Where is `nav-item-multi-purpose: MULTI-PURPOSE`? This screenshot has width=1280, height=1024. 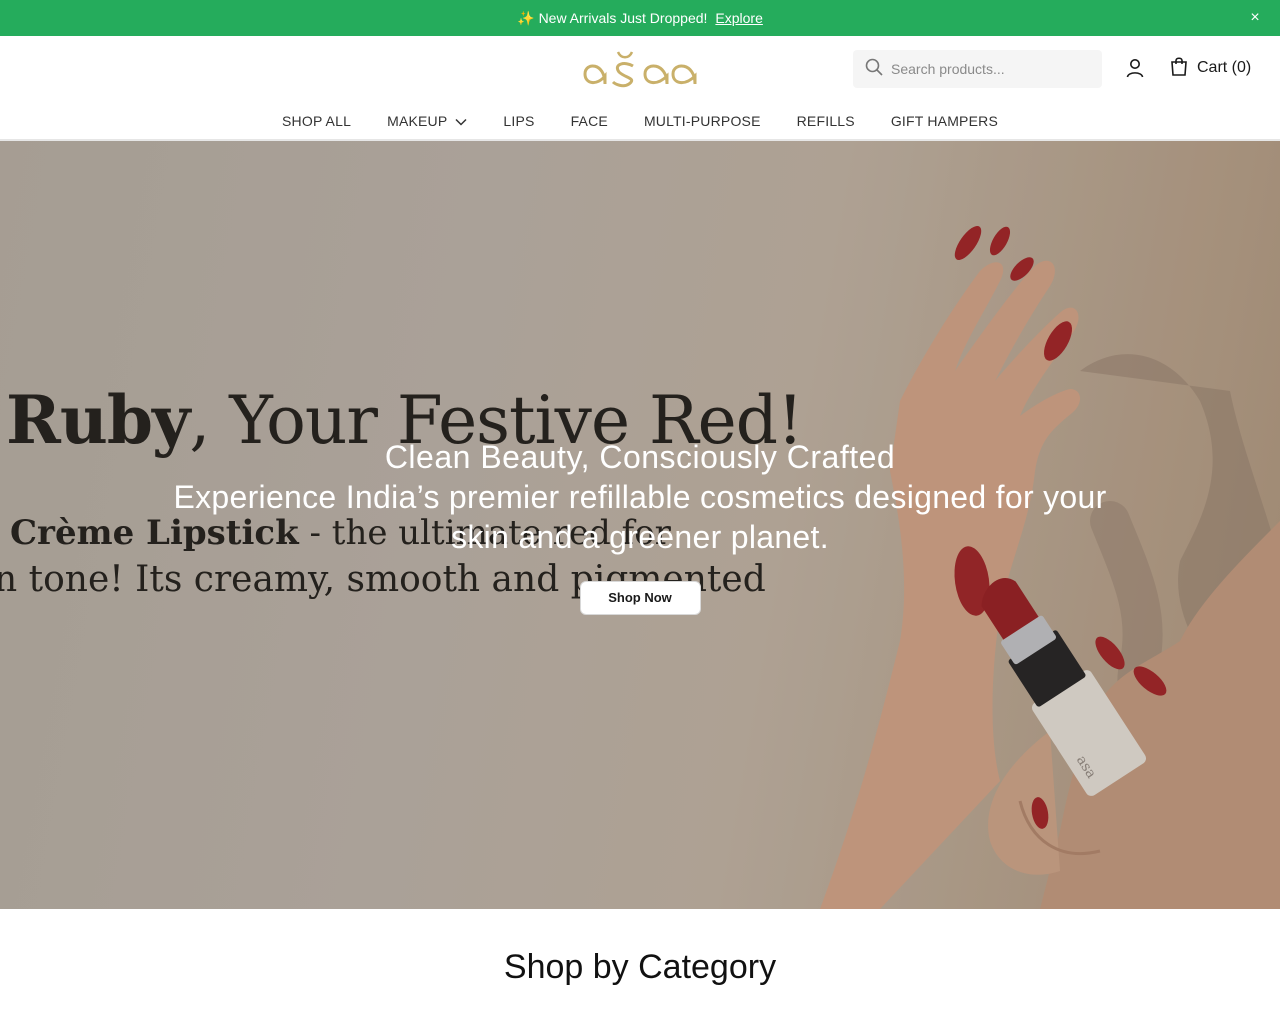 nav-item-multi-purpose: MULTI-PURPOSE is located at coordinates (702, 121).